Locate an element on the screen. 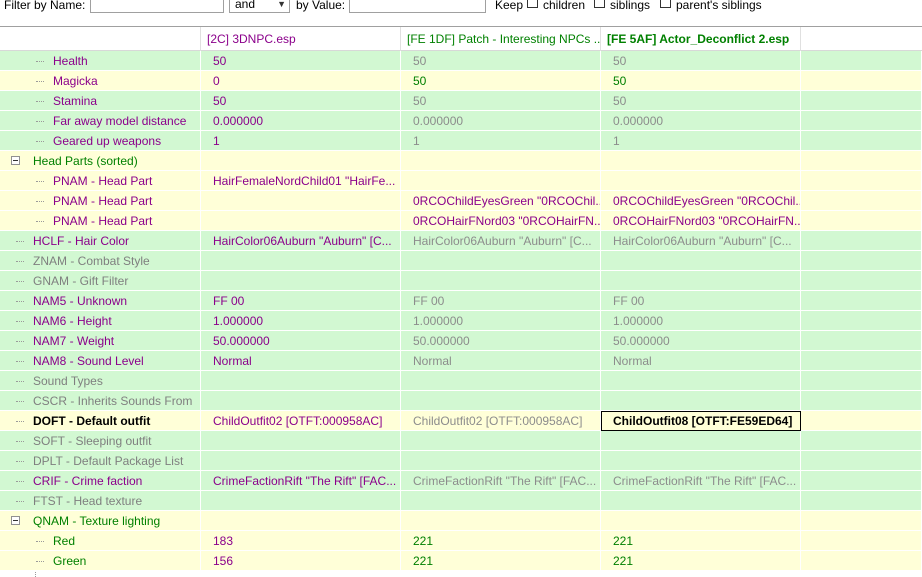  record-row-sound-types: Sound Types is located at coordinates (461, 381).